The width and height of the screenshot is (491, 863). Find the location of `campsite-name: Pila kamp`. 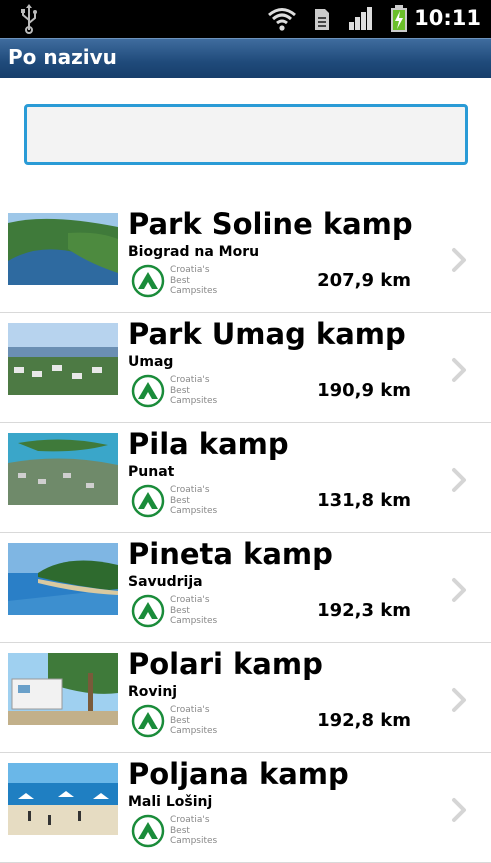

campsite-name: Pila kamp is located at coordinates (208, 444).